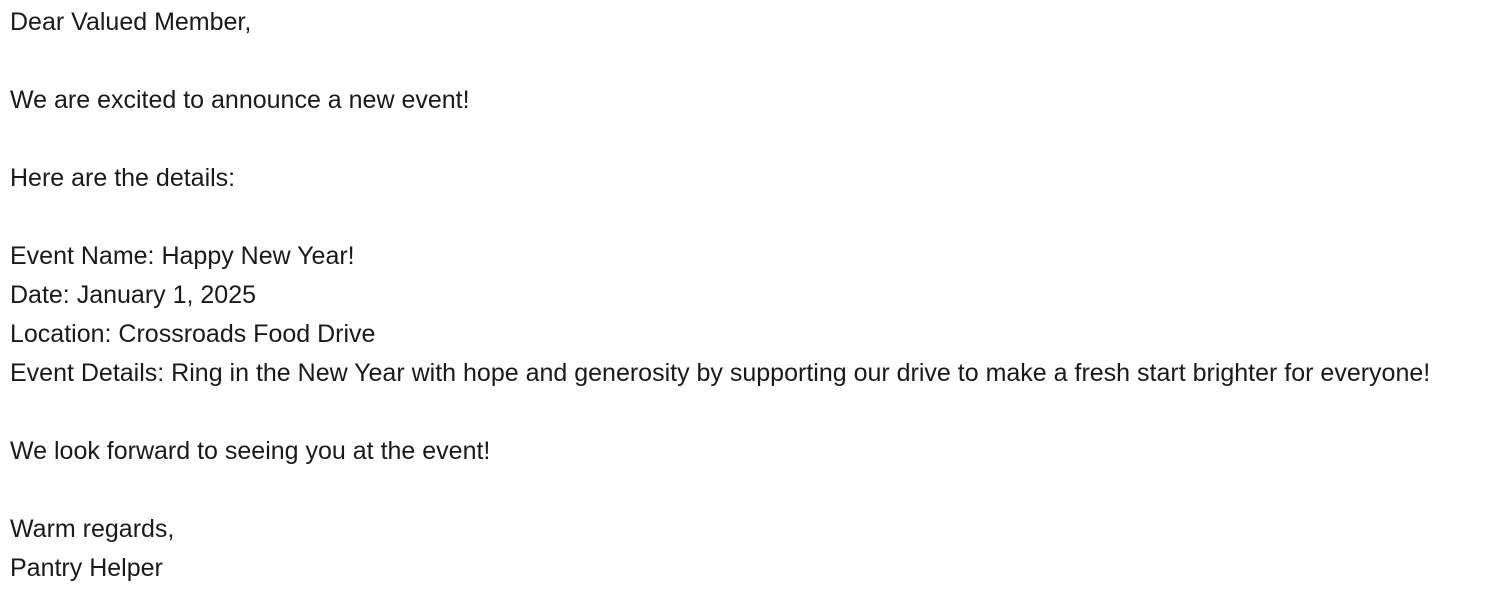 Image resolution: width=1508 pixels, height=594 pixels. I want to click on signature: Pantry Helper, so click(86, 568).